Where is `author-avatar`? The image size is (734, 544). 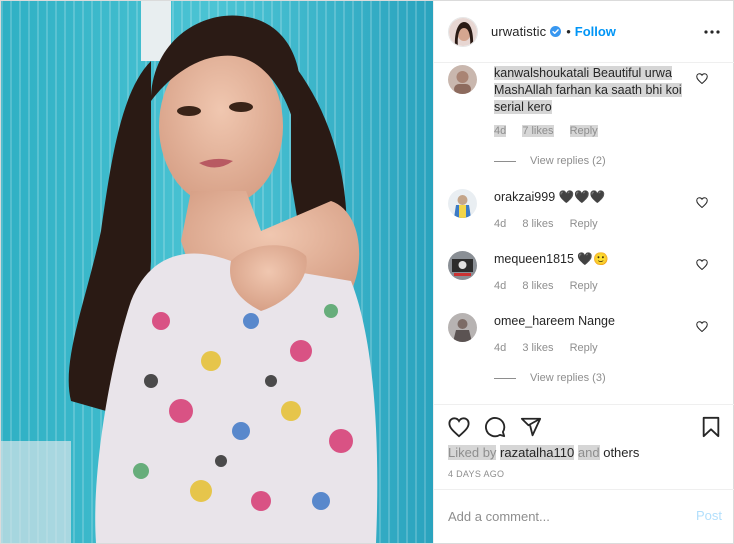 author-avatar is located at coordinates (463, 31).